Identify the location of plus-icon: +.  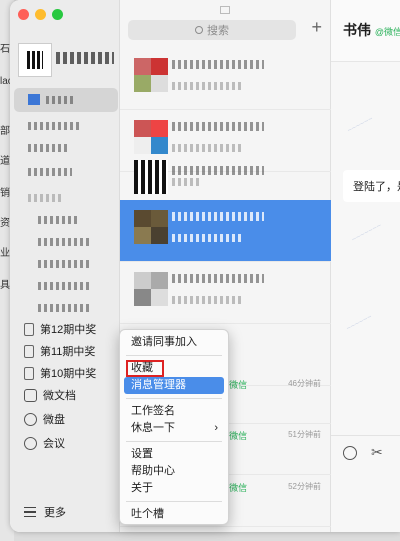
(316, 27).